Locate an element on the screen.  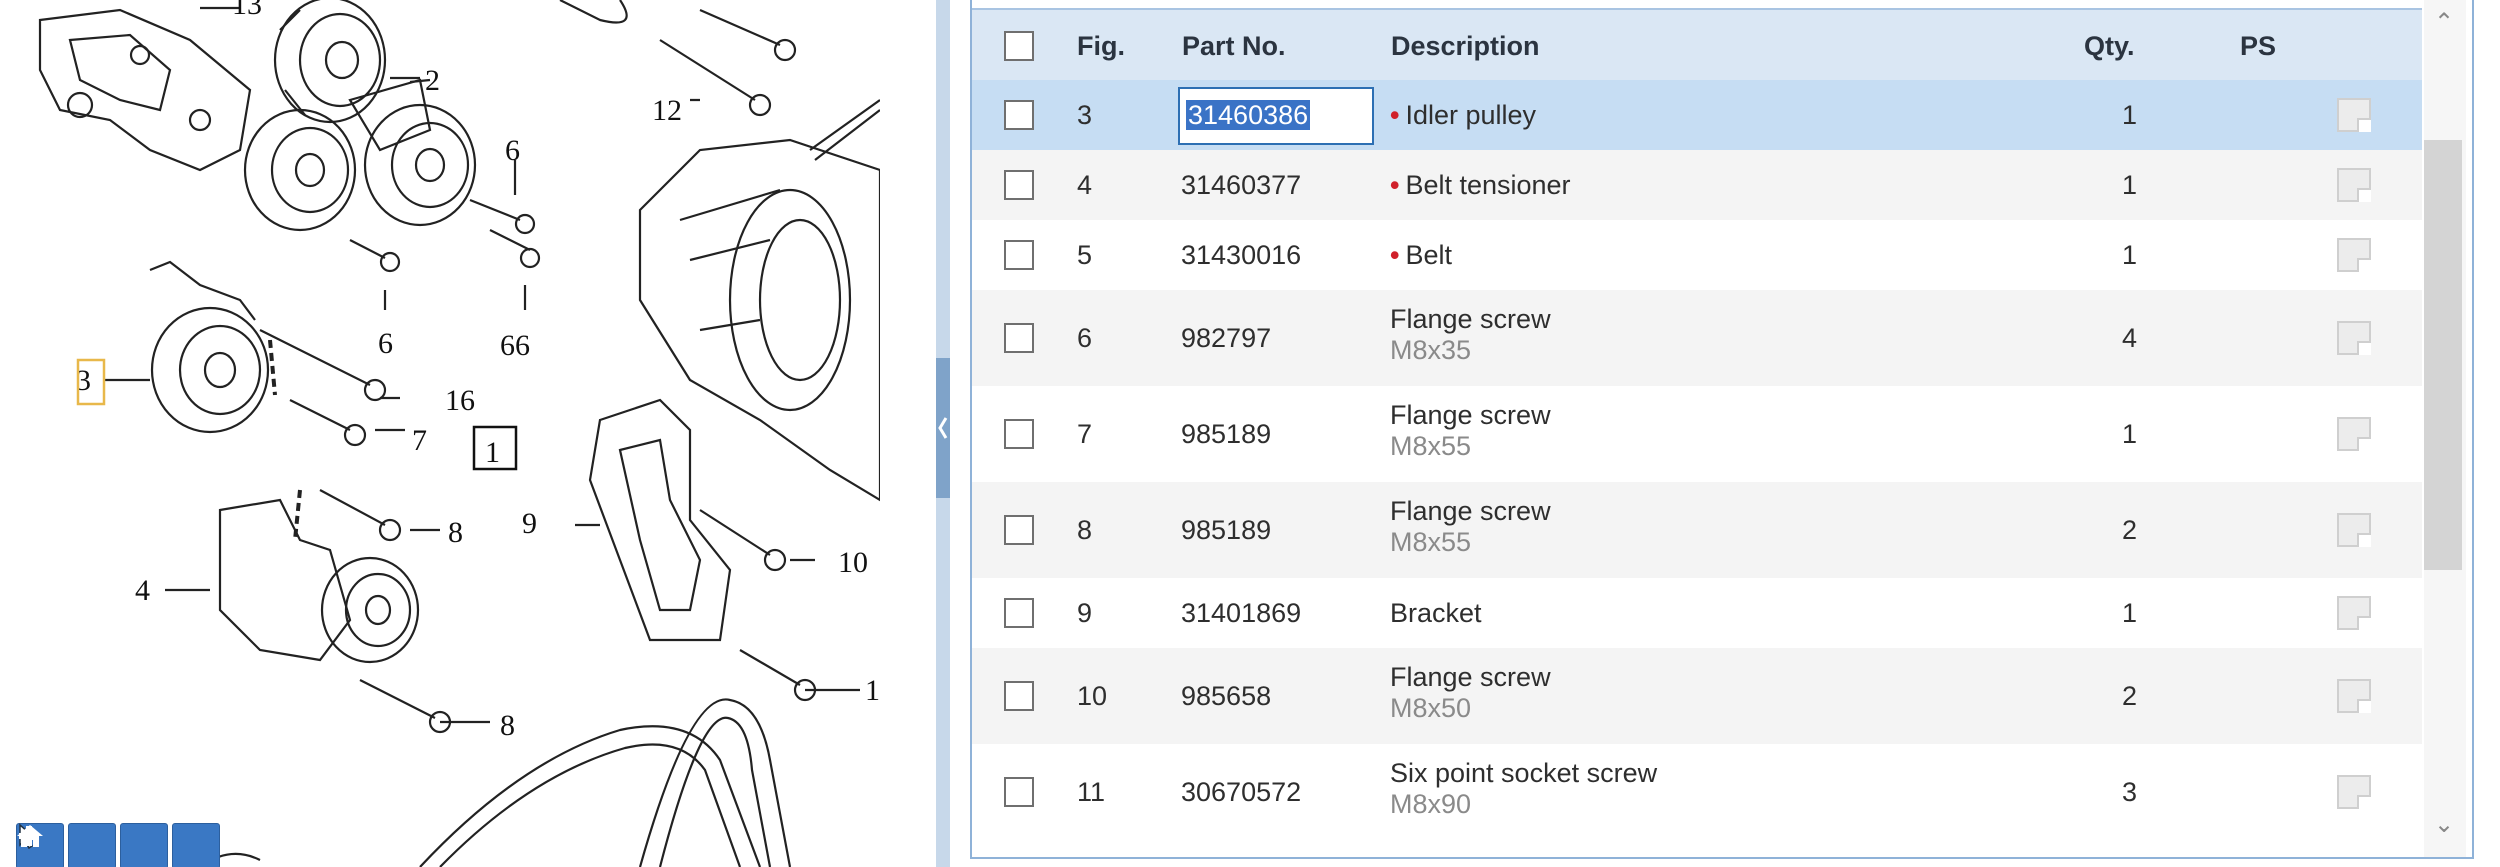
part-no-input: 31460386 is located at coordinates (1276, 116).